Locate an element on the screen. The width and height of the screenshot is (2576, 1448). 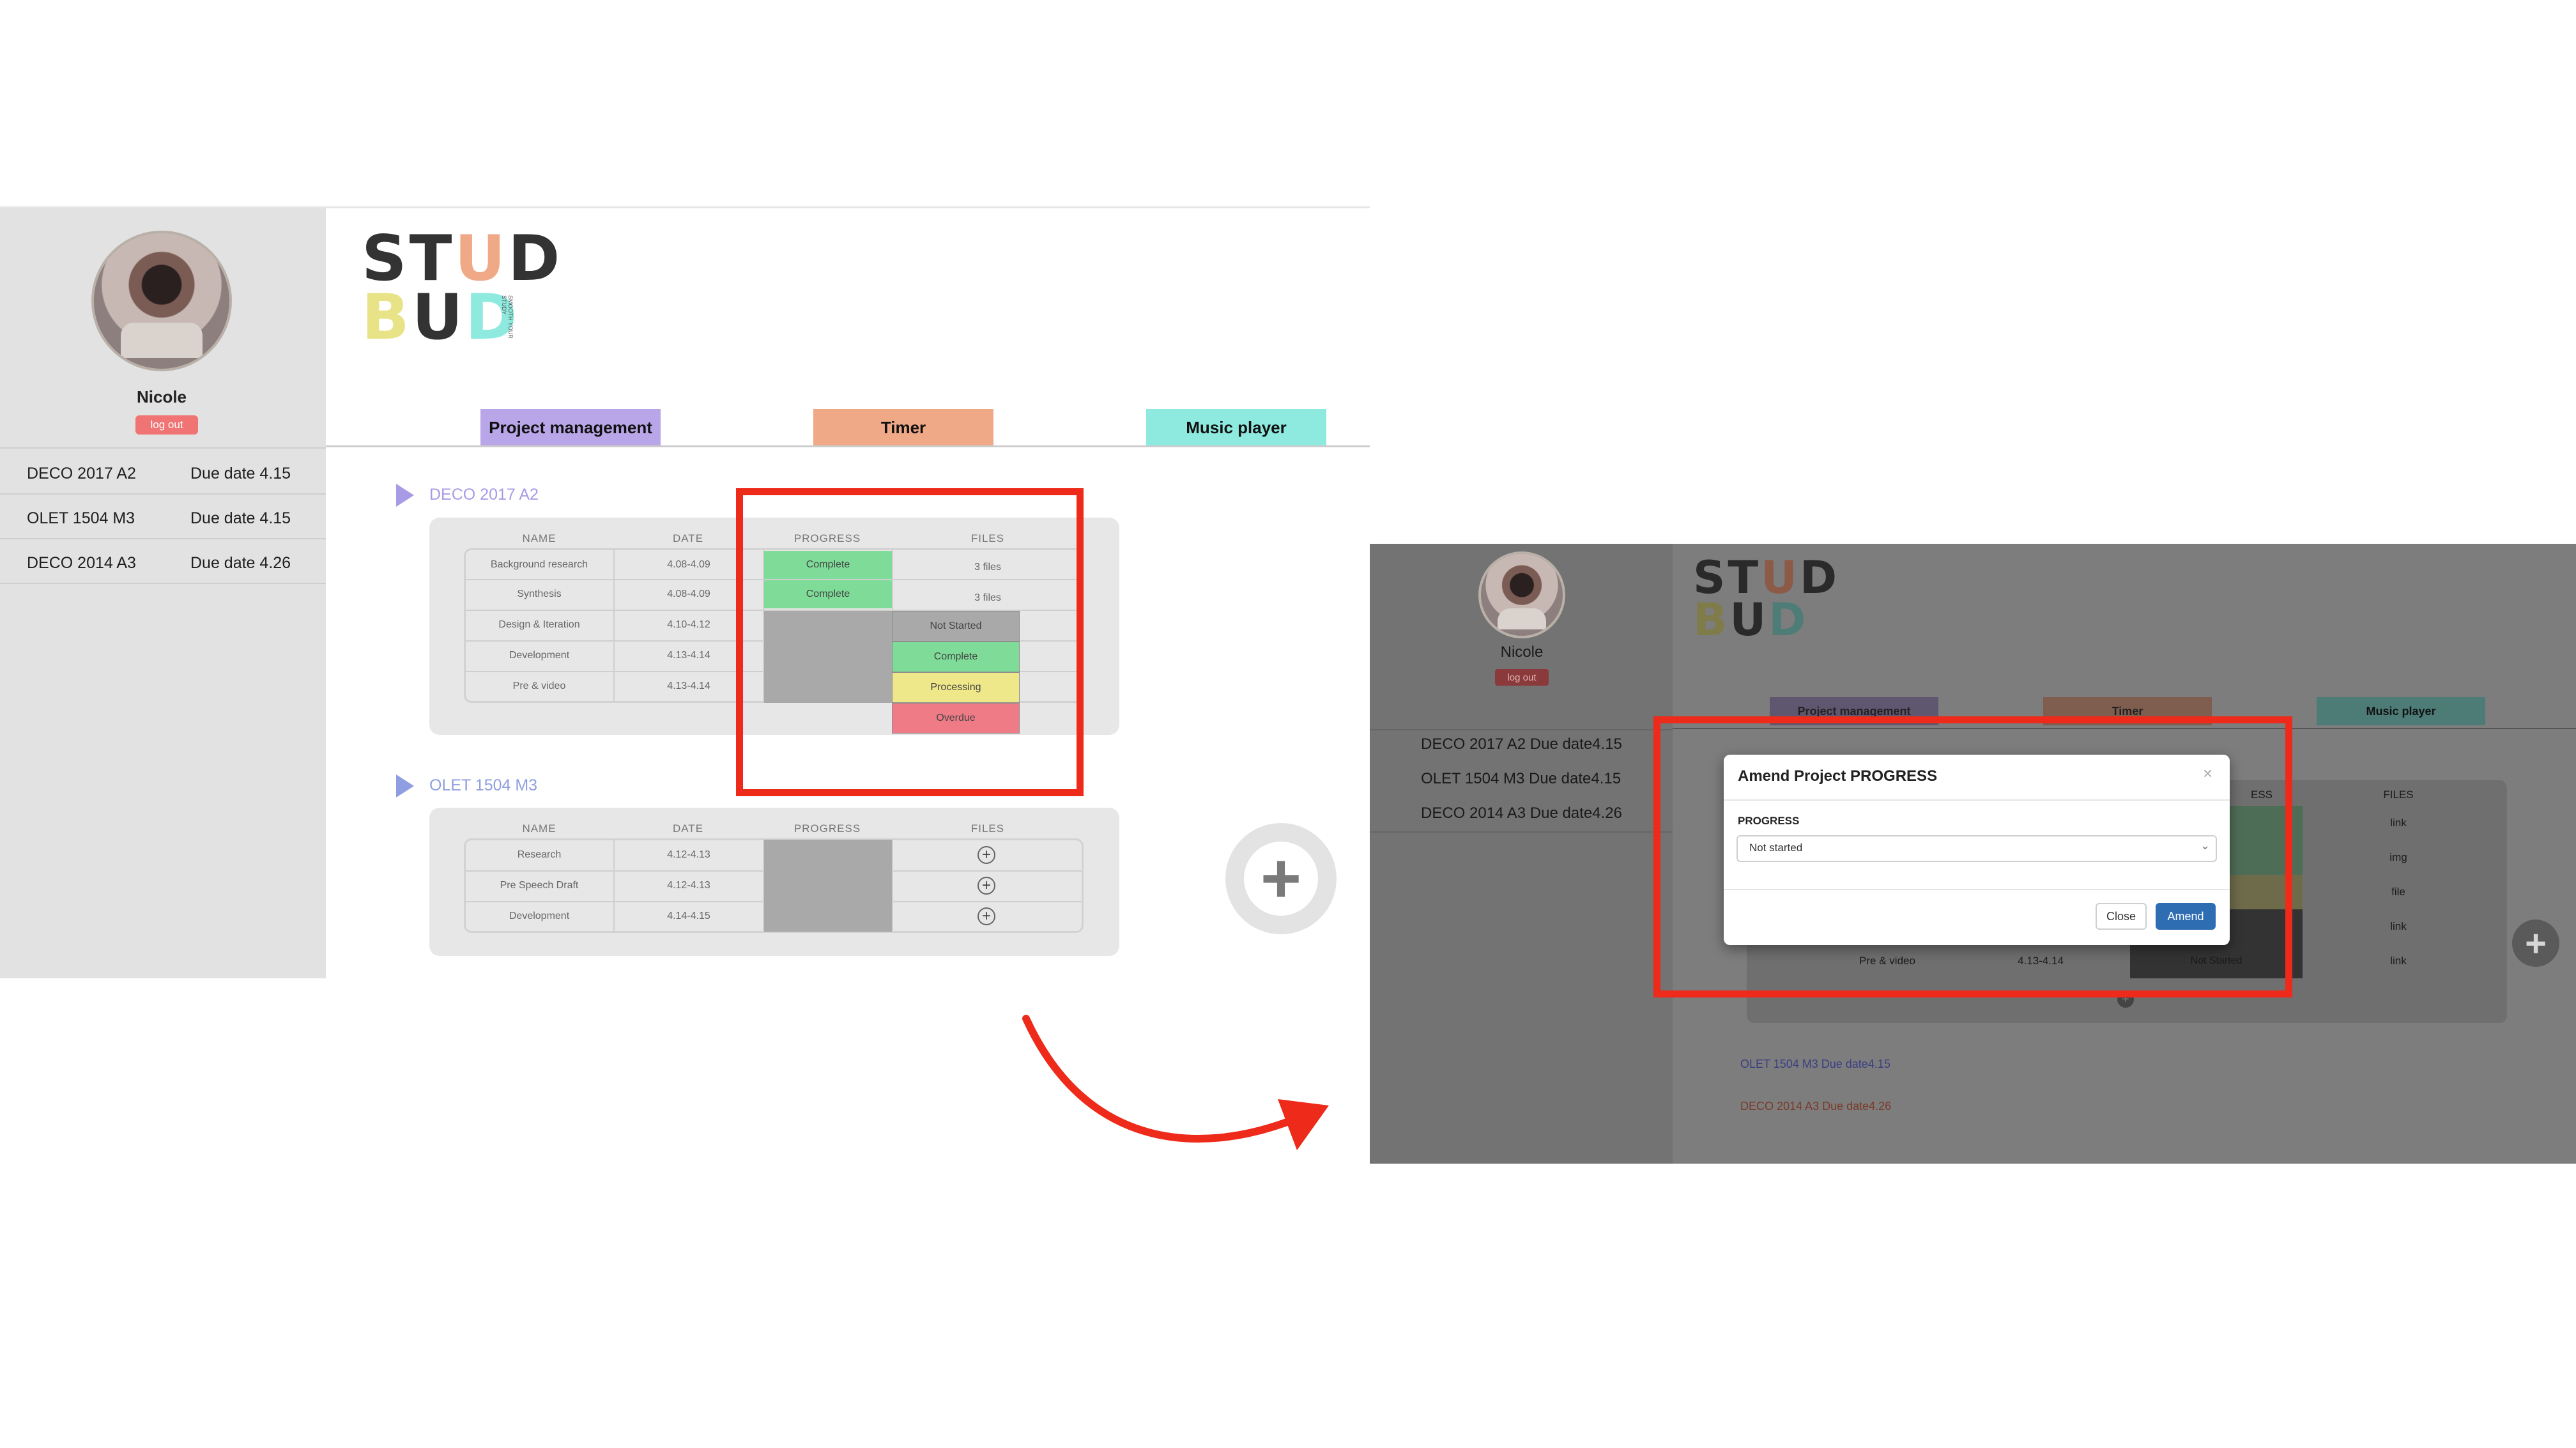
row-date: 4.14-4.15 is located at coordinates (688, 916).